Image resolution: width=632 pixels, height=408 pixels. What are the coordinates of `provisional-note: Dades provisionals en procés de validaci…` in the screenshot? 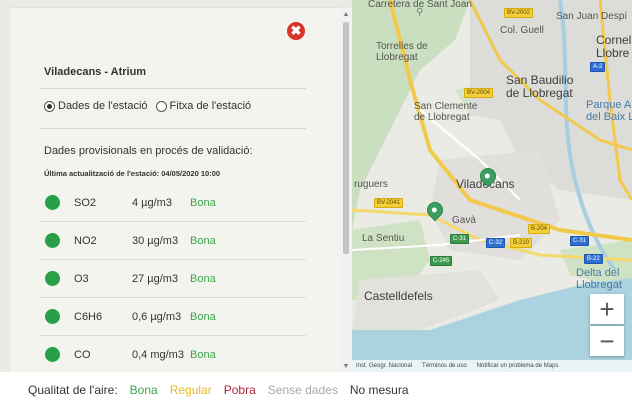 It's located at (148, 151).